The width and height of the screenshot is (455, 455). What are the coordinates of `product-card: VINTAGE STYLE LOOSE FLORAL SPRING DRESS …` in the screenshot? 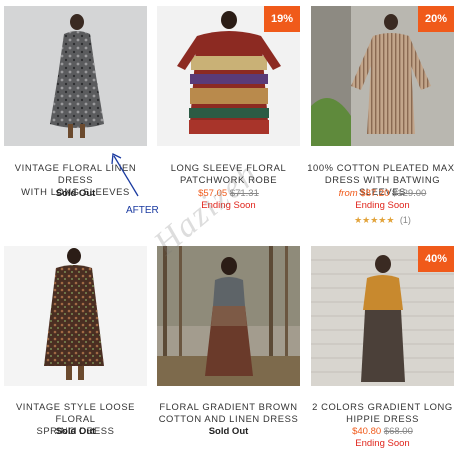 It's located at (75, 346).